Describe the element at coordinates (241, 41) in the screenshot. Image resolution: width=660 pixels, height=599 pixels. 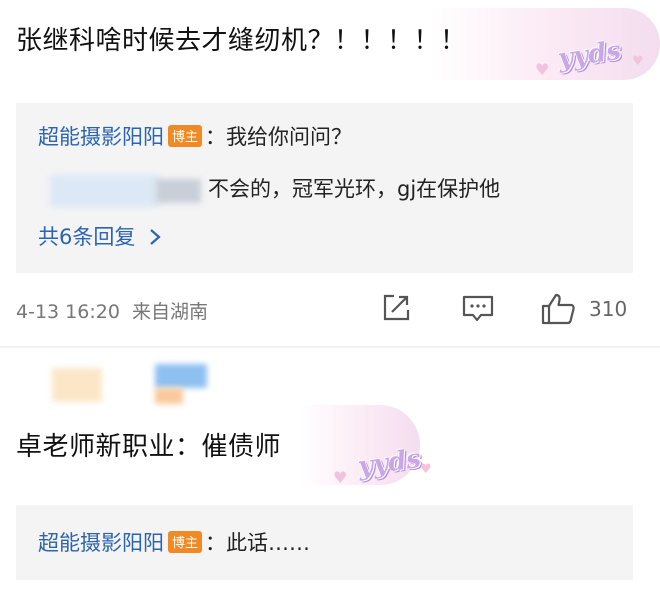
I see `comment-text: 张继科啥时候去才缝纫机？！！！！！` at that location.